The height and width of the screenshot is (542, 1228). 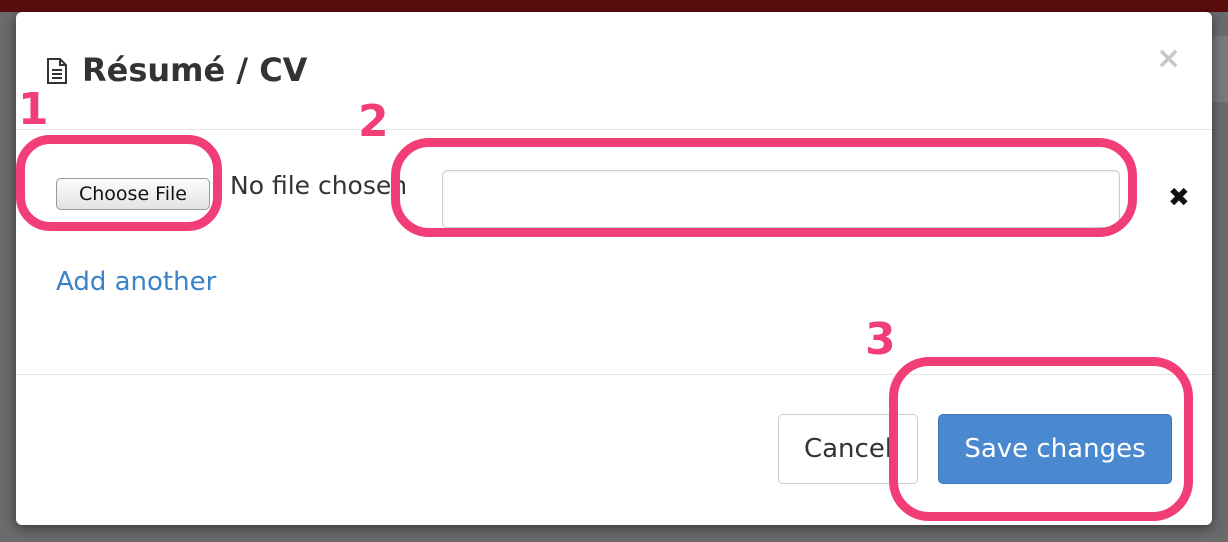 What do you see at coordinates (133, 194) in the screenshot?
I see `choose-file-button: Choose File` at bounding box center [133, 194].